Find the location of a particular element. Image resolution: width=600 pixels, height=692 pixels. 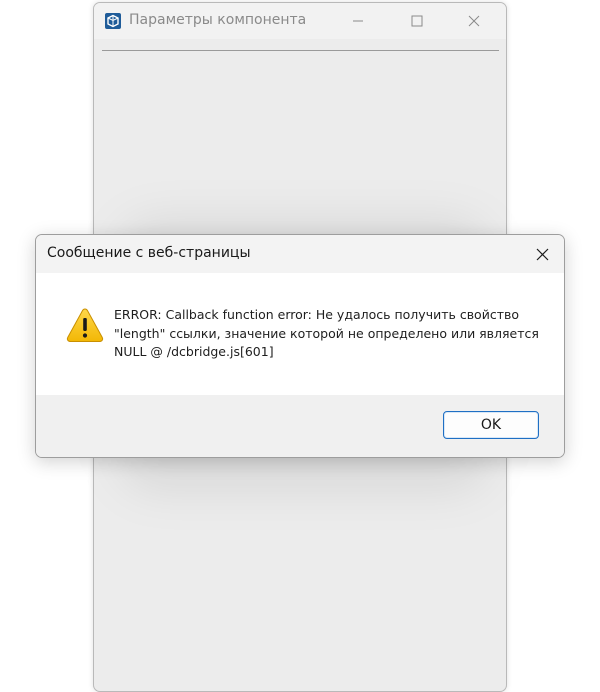

minimize-icon is located at coordinates (358, 21).